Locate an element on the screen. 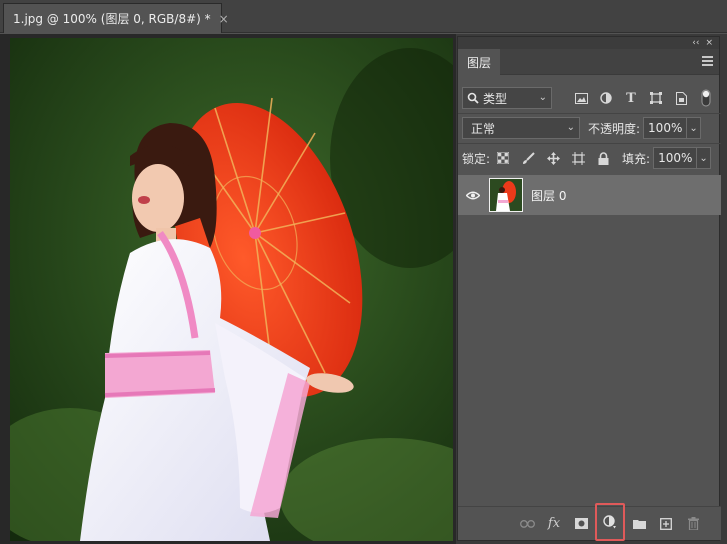 The height and width of the screenshot is (544, 727). close-icon: × is located at coordinates (224, 19).